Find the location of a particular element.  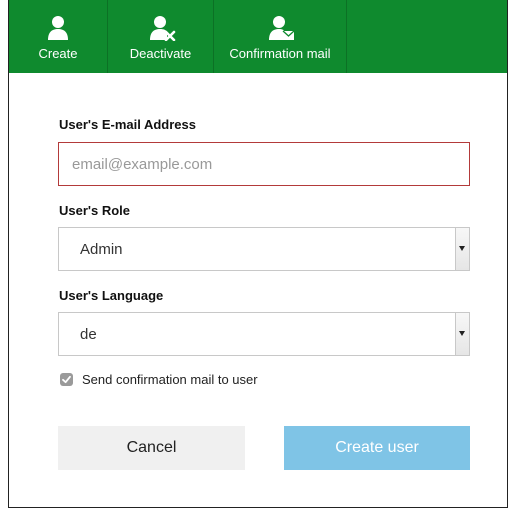

email-field is located at coordinates (264, 164).